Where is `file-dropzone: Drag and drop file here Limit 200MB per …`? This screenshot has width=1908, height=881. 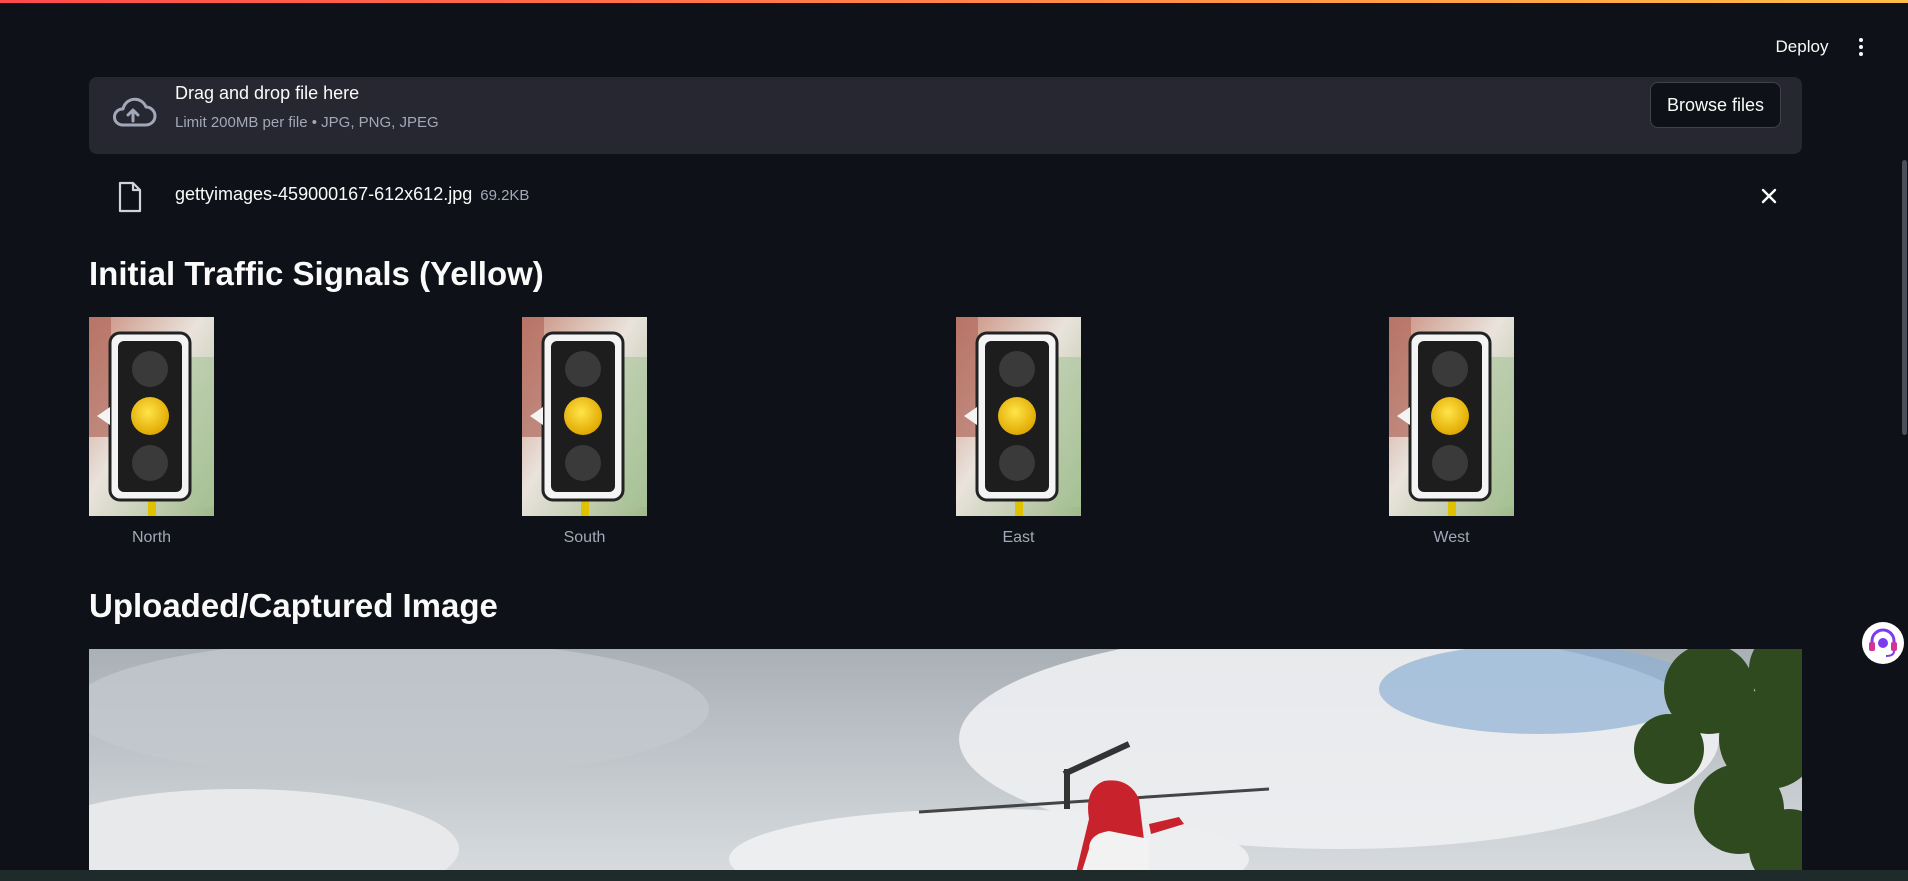
file-dropzone: Drag and drop file here Limit 200MB per … is located at coordinates (945, 115).